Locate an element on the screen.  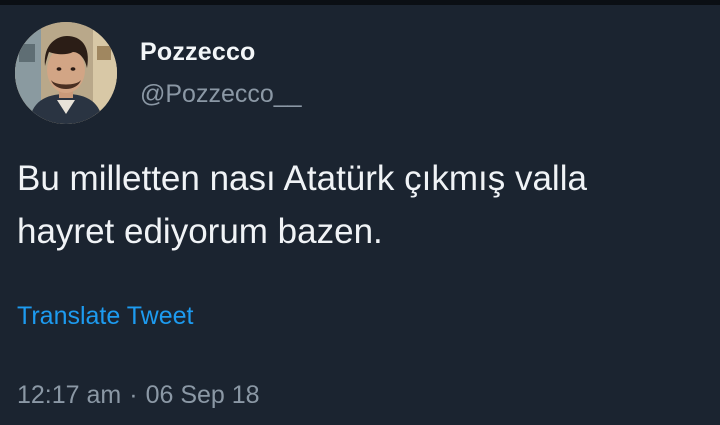
translate-tweet-link: Translate Tweet is located at coordinates (105, 316).